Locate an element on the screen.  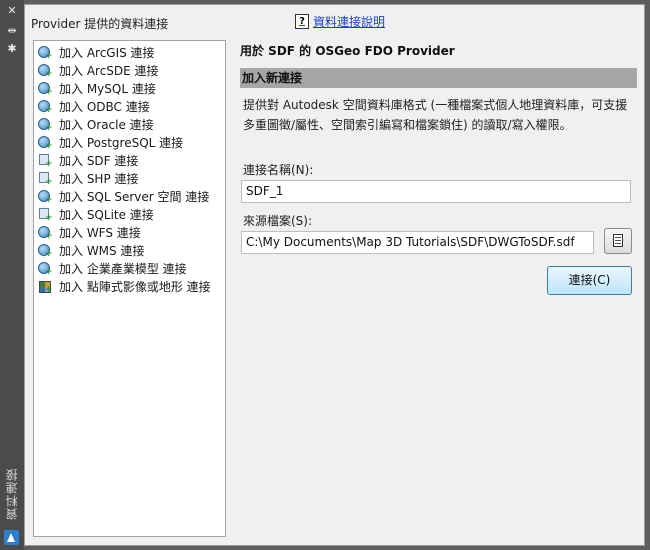
provider-title: 用於 SDF 的 OSGeo FDO Provider is located at coordinates (347, 51).